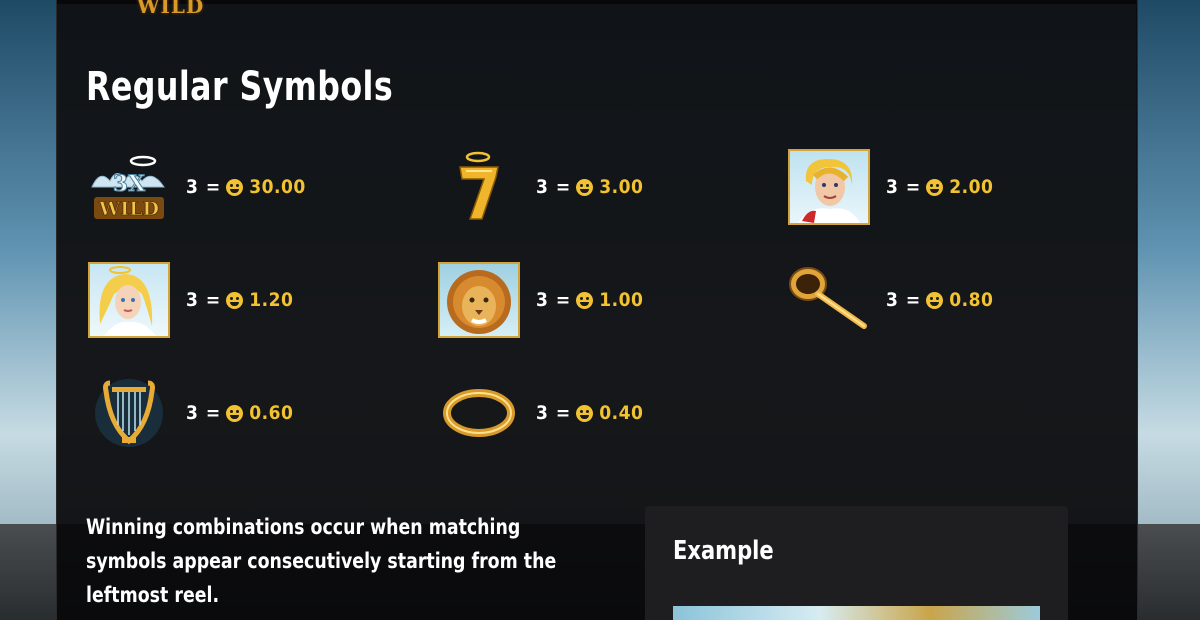  Describe the element at coordinates (723, 551) in the screenshot. I see `example-title: Example` at that location.